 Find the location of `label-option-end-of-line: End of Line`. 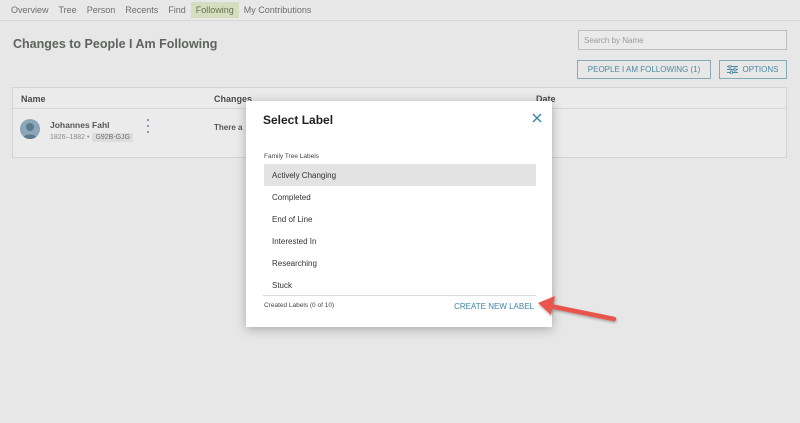

label-option-end-of-line: End of Line is located at coordinates (400, 219).